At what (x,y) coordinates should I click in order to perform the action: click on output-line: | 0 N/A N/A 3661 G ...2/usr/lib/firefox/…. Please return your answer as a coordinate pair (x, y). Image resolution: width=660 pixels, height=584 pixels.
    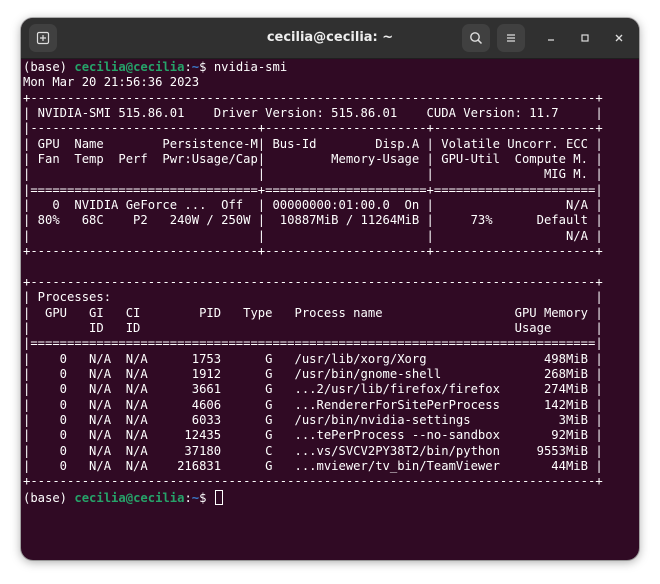
    Looking at the image, I should click on (313, 389).